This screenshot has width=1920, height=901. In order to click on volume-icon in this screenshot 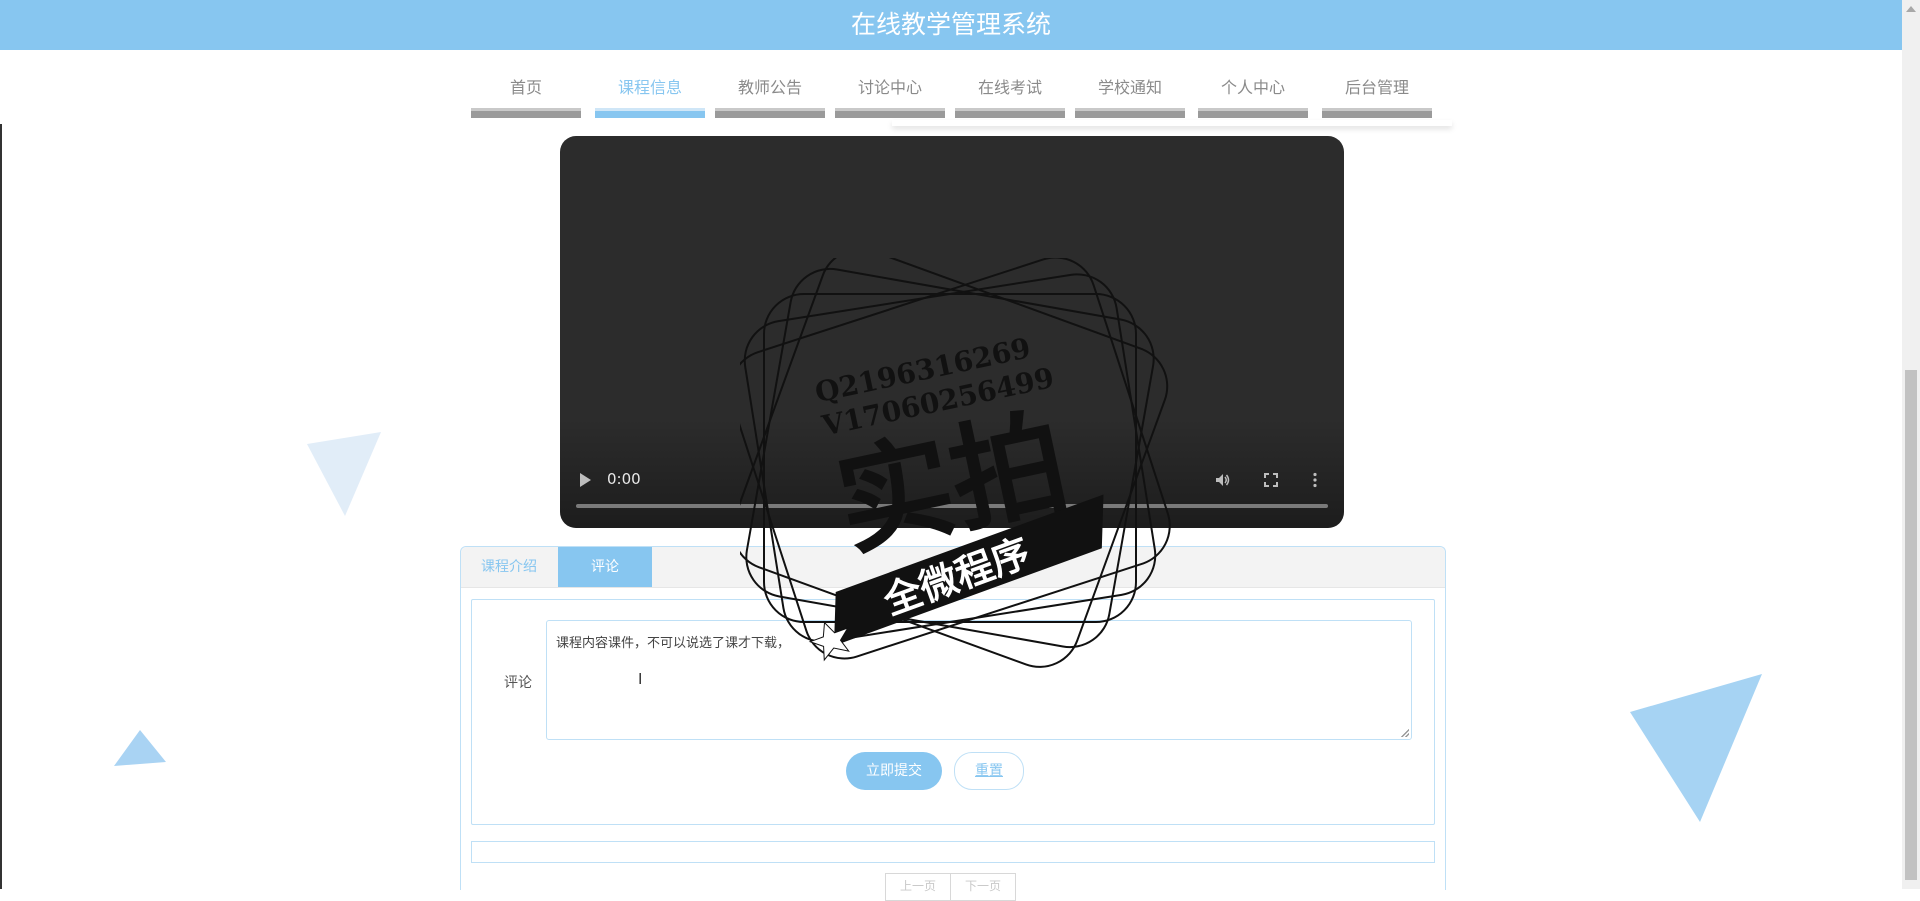, I will do `click(1223, 480)`.